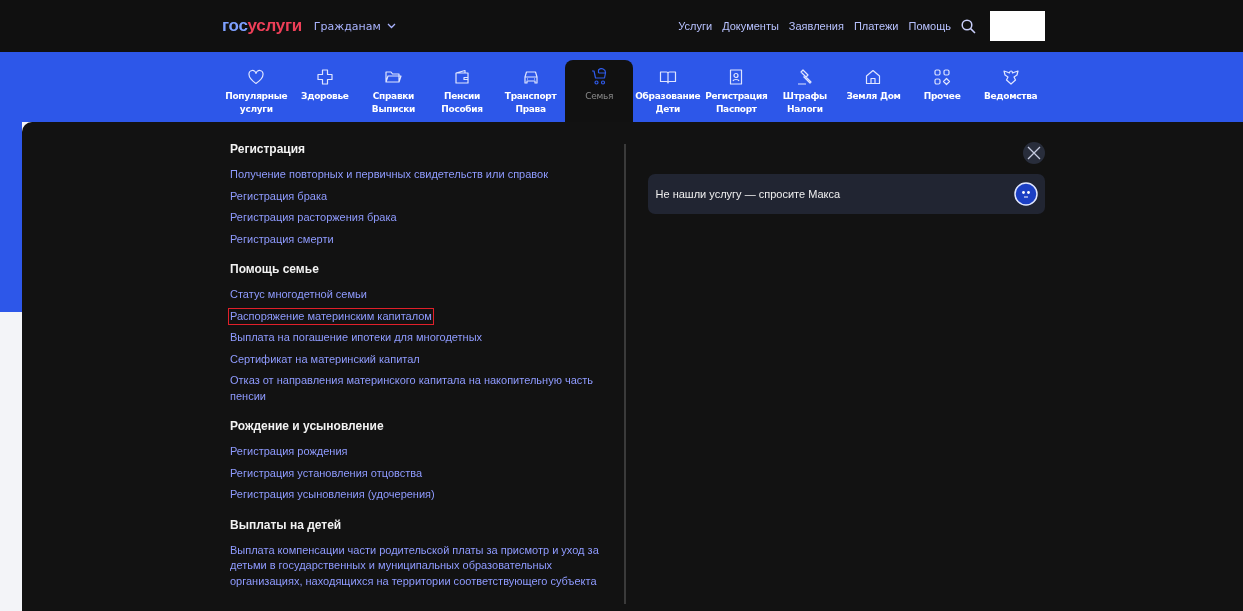 Image resolution: width=1243 pixels, height=611 pixels. What do you see at coordinates (324, 77) in the screenshot?
I see `cross-icon` at bounding box center [324, 77].